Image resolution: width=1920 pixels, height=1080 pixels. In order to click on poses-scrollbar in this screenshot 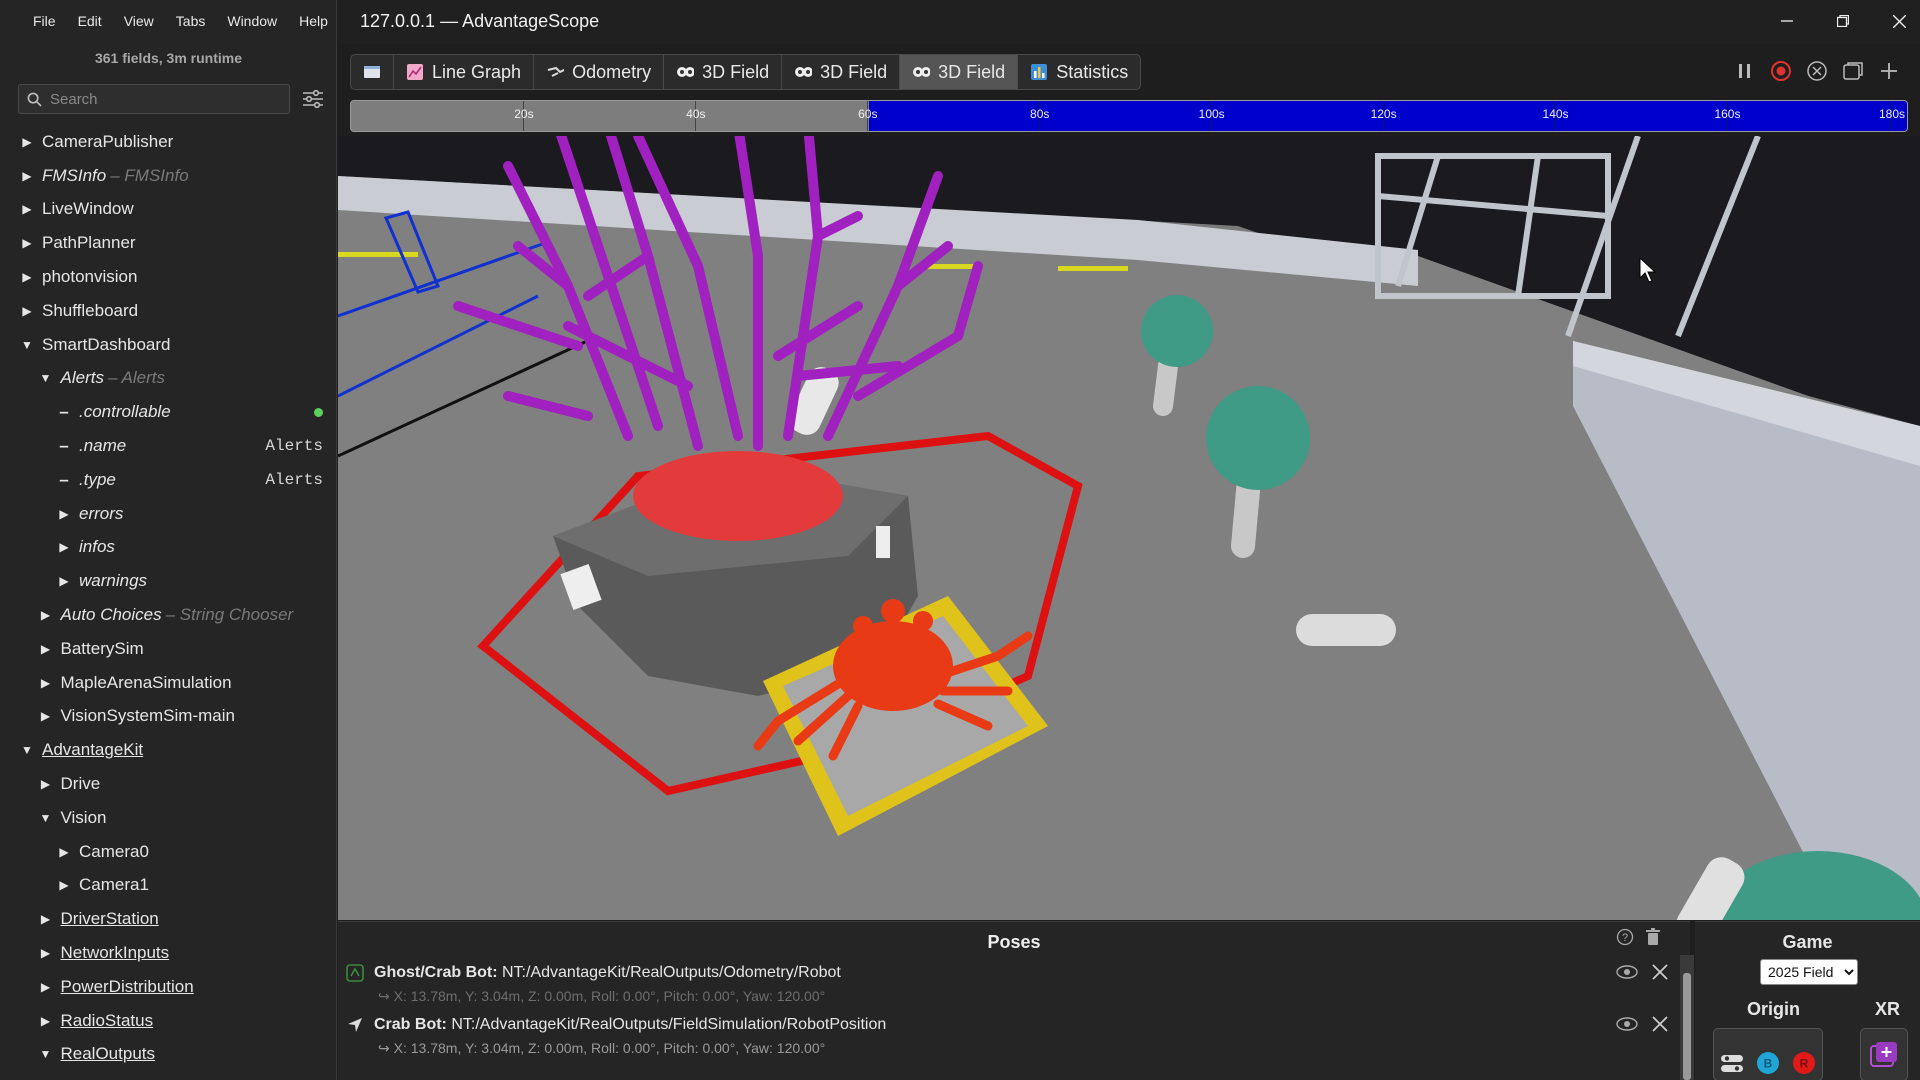, I will do `click(1687, 1017)`.